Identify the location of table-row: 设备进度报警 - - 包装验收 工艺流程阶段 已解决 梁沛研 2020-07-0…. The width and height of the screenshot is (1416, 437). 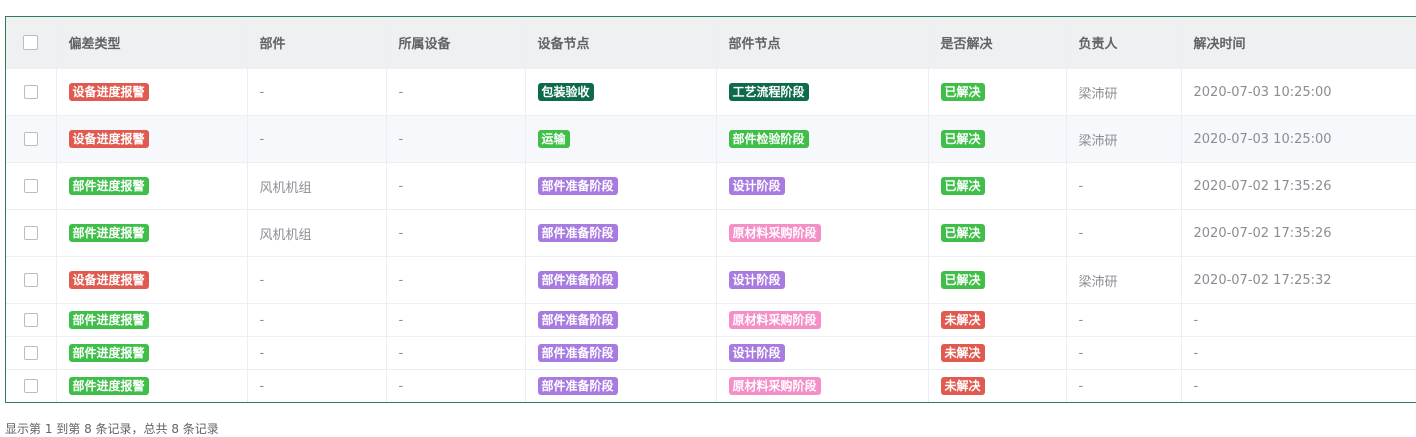
(711, 92).